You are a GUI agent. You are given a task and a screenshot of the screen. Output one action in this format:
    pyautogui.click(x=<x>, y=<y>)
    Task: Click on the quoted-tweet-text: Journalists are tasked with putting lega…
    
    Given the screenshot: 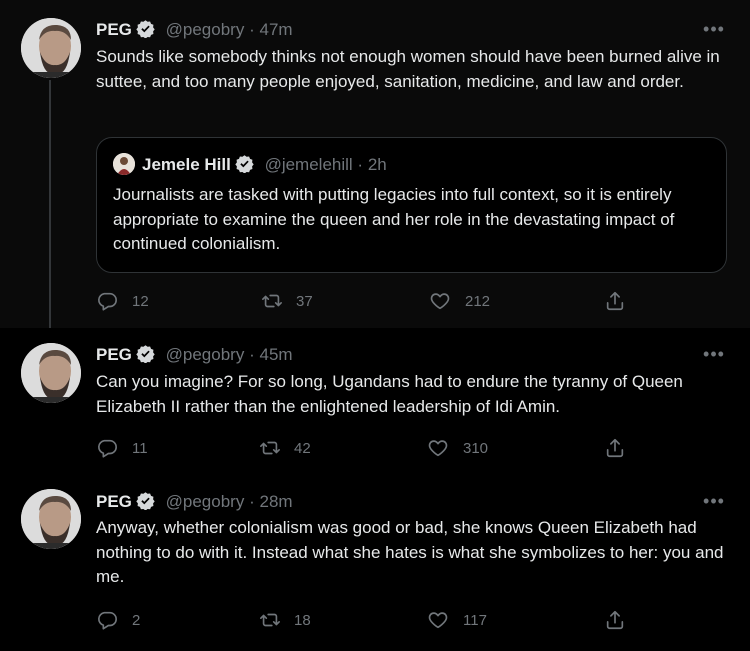 What is the action you would take?
    pyautogui.click(x=394, y=219)
    